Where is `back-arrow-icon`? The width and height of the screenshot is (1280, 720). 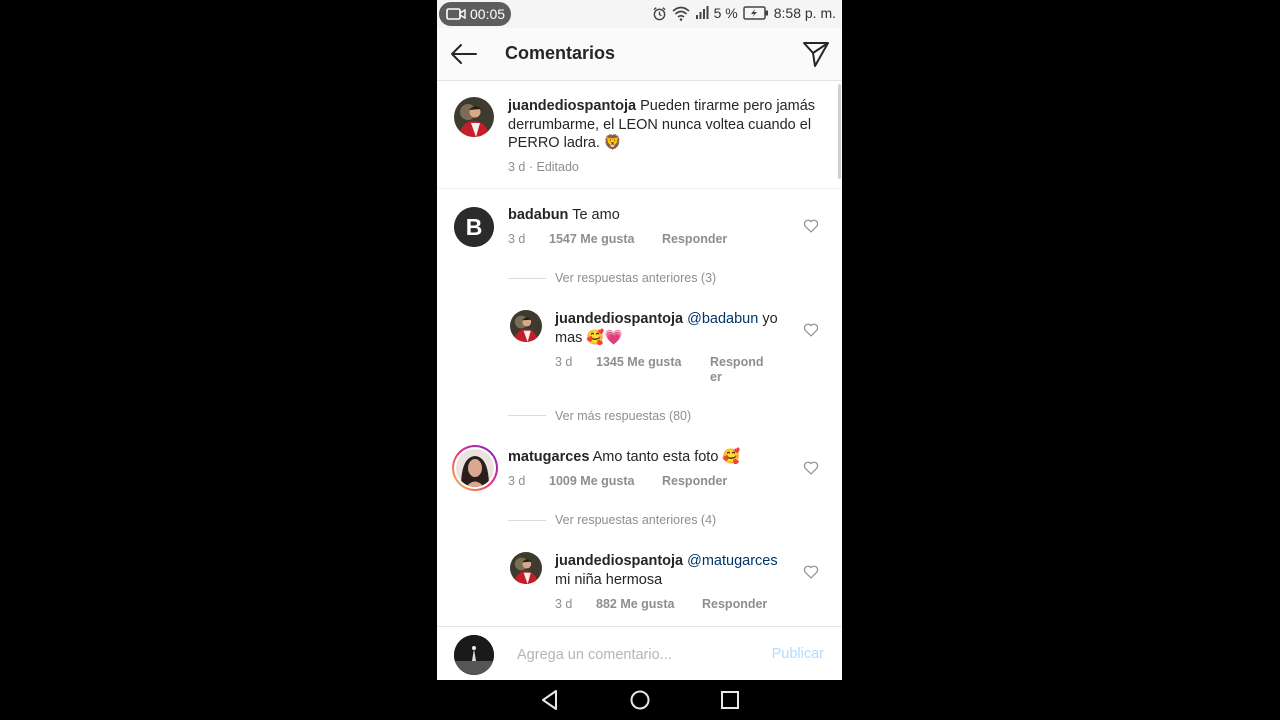
back-arrow-icon is located at coordinates (464, 54).